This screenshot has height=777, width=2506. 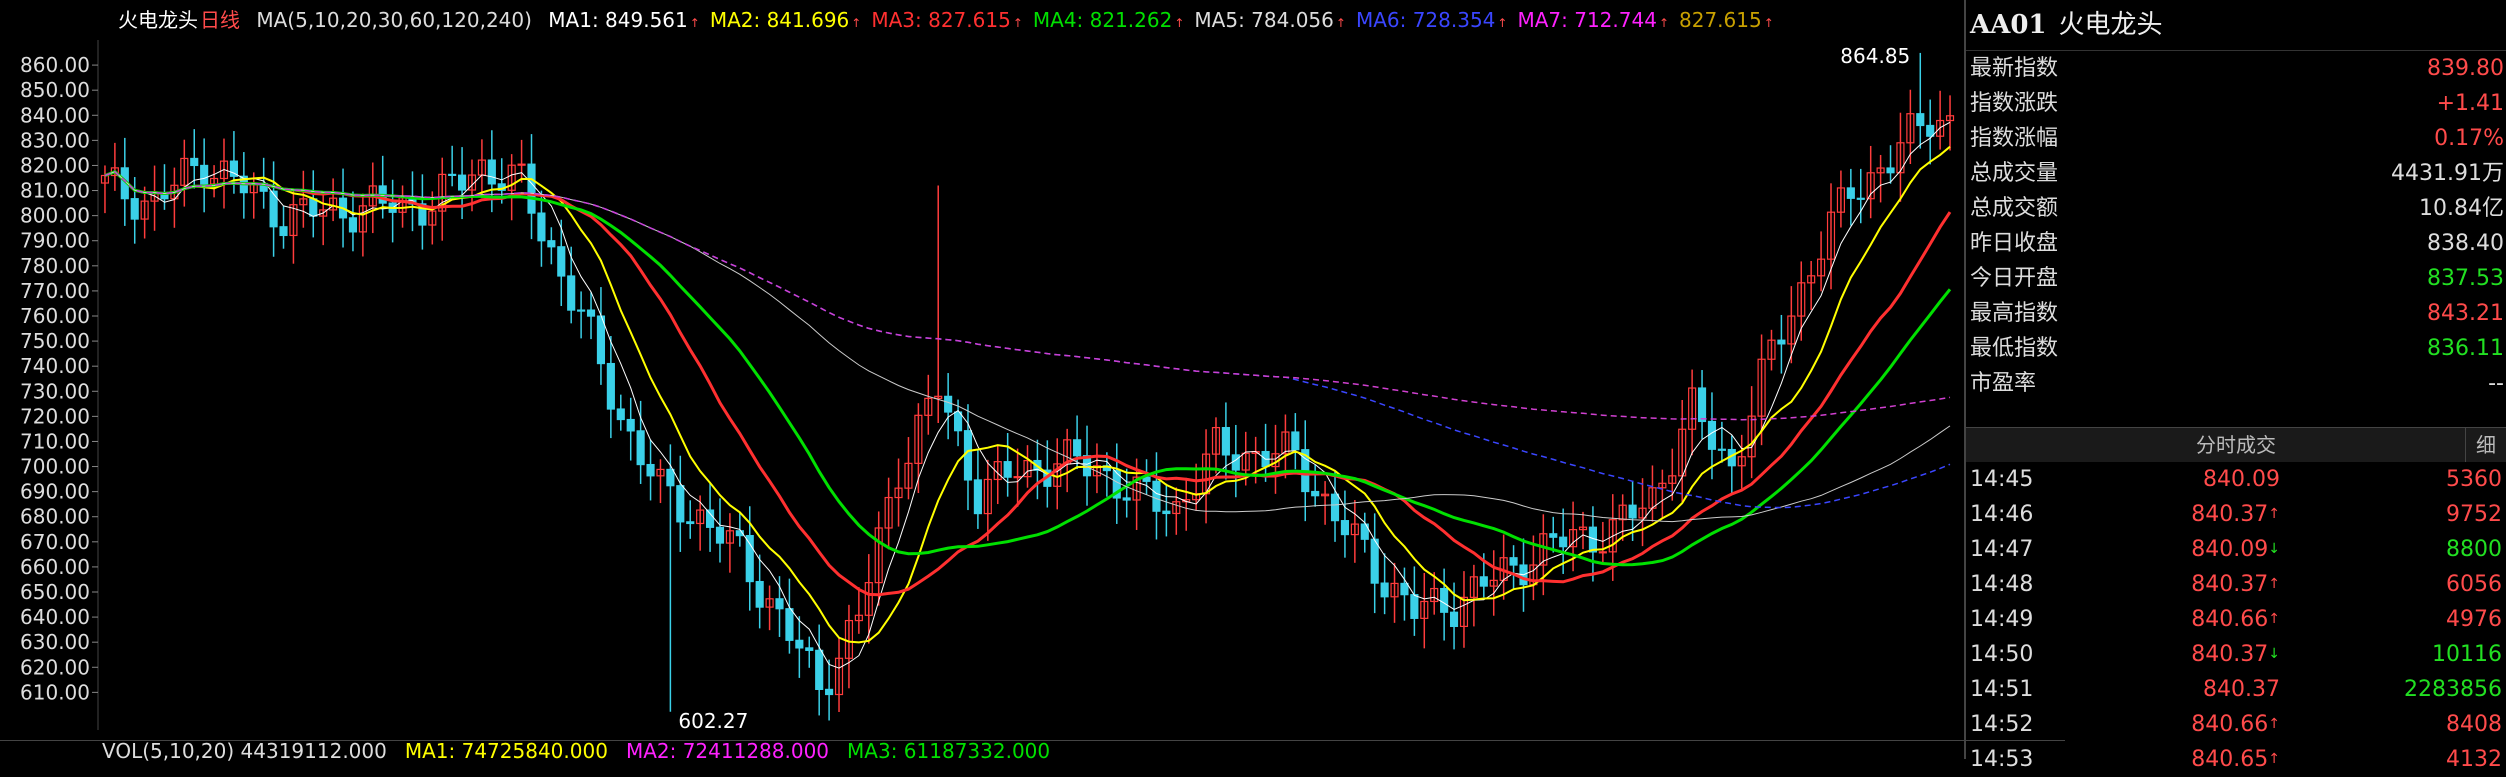 What do you see at coordinates (2236, 549) in the screenshot?
I see `tick-row: 14:47 840.09↓ 8800` at bounding box center [2236, 549].